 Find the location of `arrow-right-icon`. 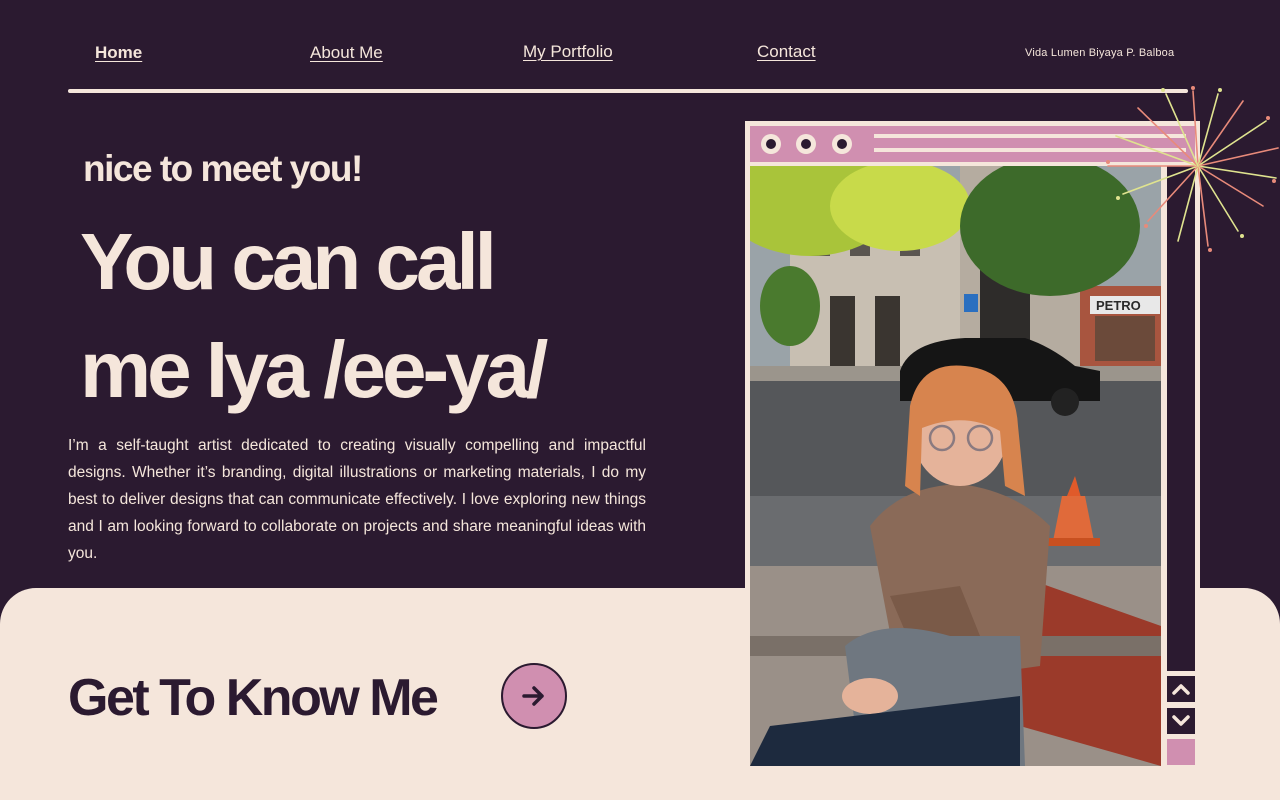

arrow-right-icon is located at coordinates (533, 696).